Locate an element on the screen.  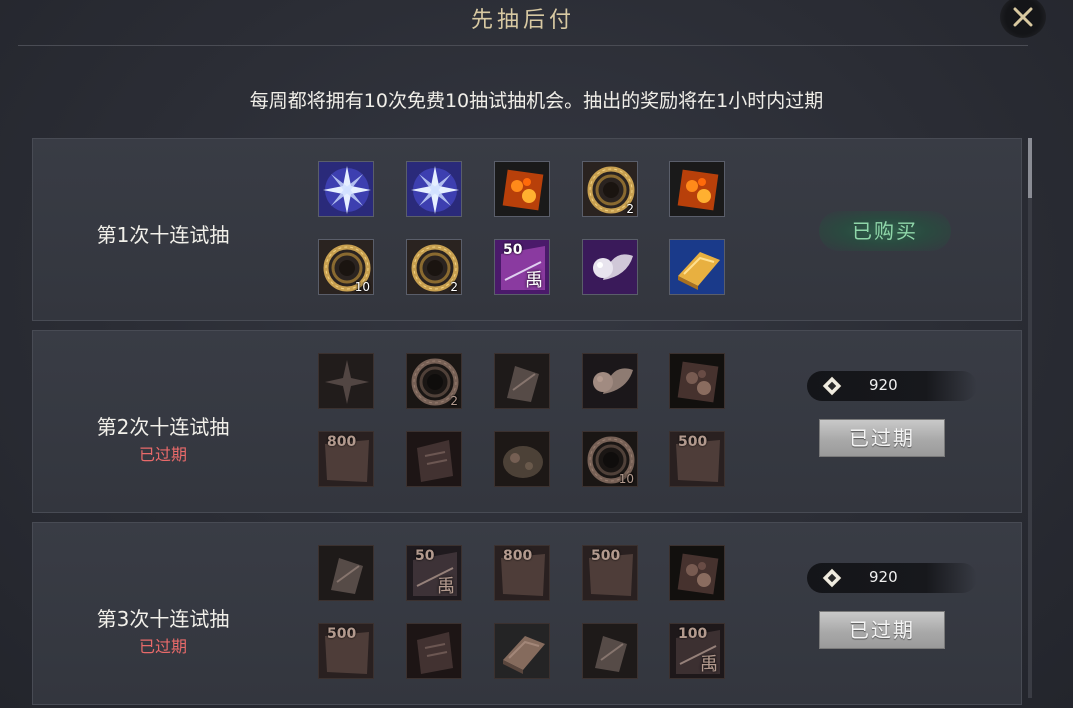
star-gem-icon is located at coordinates (346, 381).